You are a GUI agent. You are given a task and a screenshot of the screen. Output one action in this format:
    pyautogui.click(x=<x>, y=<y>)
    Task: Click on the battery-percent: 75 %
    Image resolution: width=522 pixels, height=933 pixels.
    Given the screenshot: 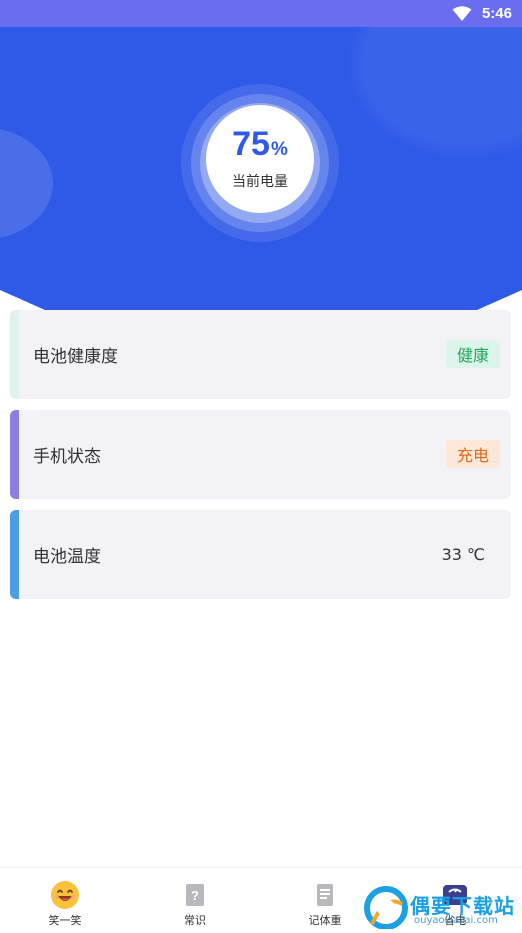 What is the action you would take?
    pyautogui.click(x=260, y=144)
    